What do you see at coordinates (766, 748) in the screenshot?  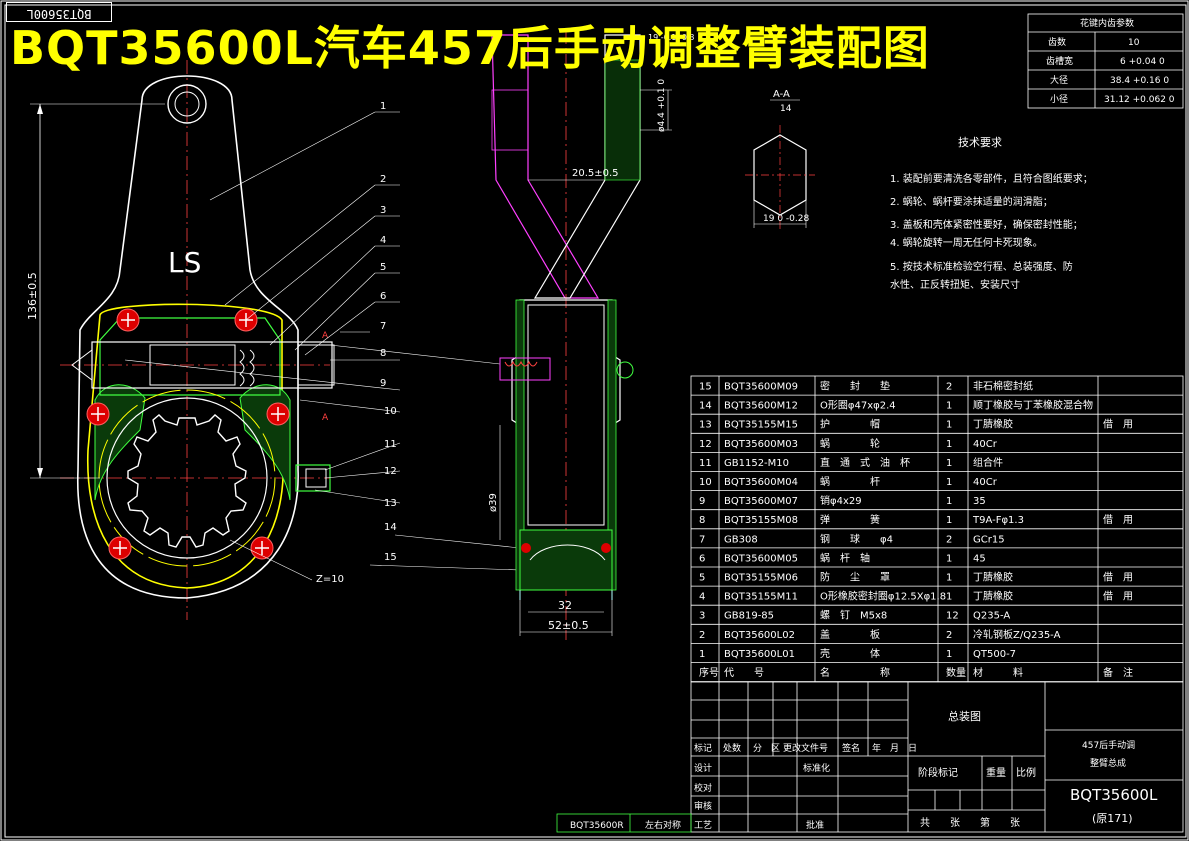 I see `svg-text: 分 区` at bounding box center [766, 748].